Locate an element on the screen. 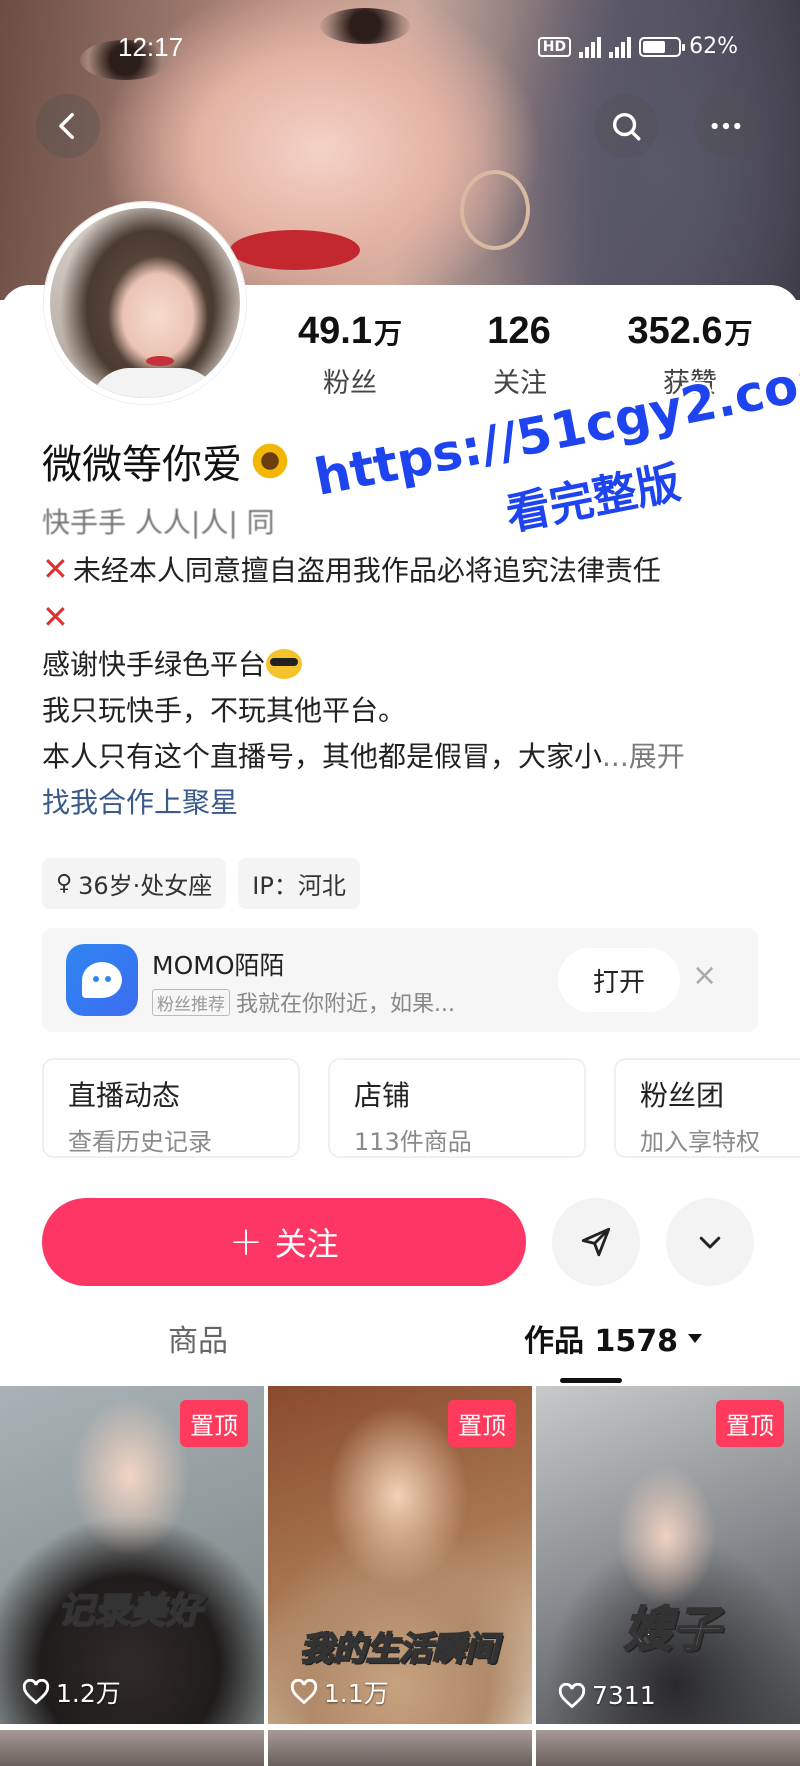 Image resolution: width=800 pixels, height=1766 pixels. video-likes: 1.2万 is located at coordinates (71, 1692).